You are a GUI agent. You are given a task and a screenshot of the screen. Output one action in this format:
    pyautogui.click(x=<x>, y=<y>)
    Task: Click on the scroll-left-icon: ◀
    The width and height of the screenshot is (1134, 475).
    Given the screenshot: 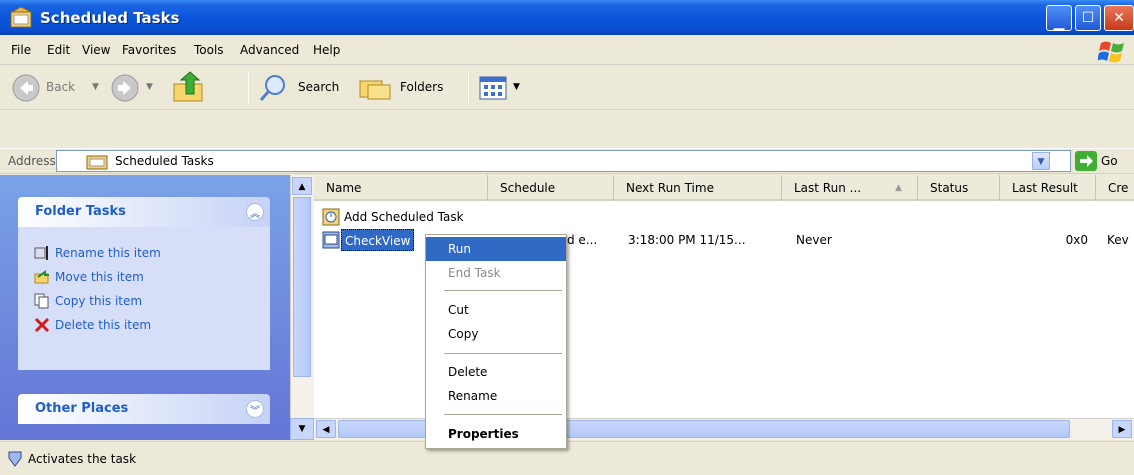 What is the action you would take?
    pyautogui.click(x=326, y=429)
    